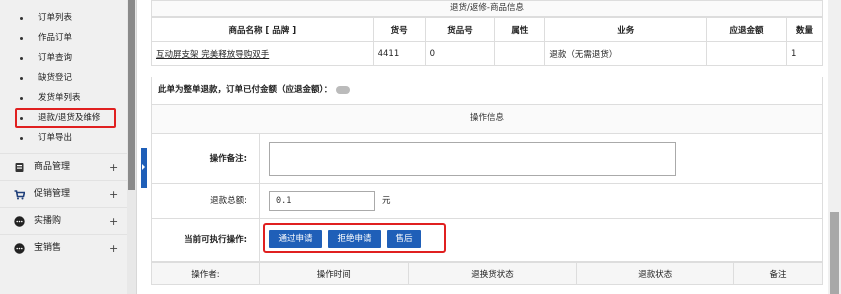 This screenshot has height=294, width=841. Describe the element at coordinates (520, 29) in the screenshot. I see `col-header-attr: 属性` at that location.